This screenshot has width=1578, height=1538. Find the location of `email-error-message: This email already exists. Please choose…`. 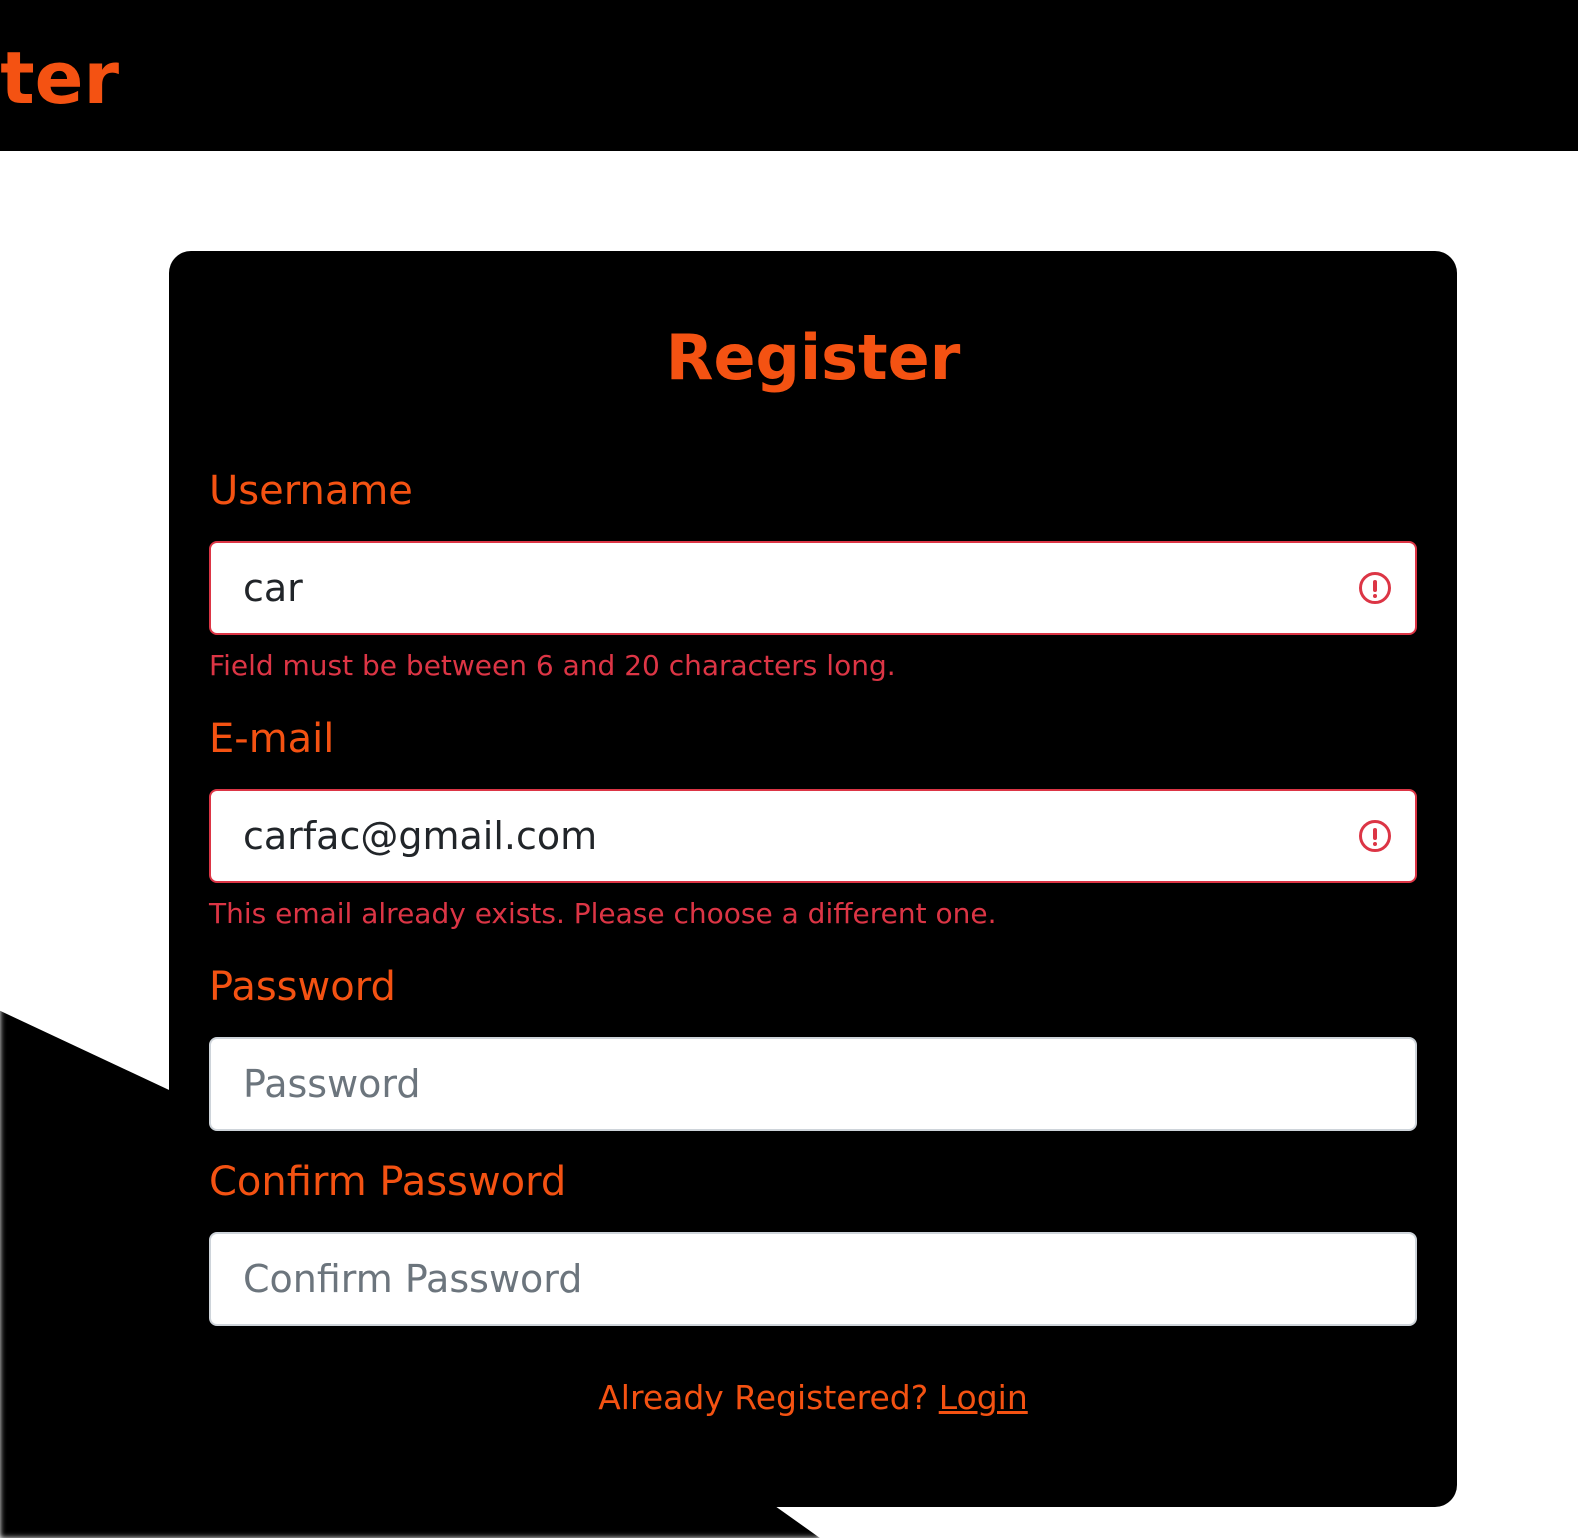

email-error-message: This email already exists. Please choose… is located at coordinates (603, 913).